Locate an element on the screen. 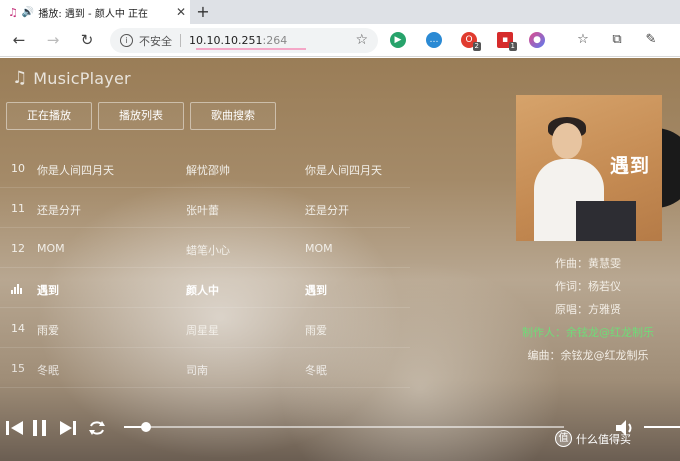 The width and height of the screenshot is (680, 461). now-playing-button: 正在播放 is located at coordinates (49, 116).